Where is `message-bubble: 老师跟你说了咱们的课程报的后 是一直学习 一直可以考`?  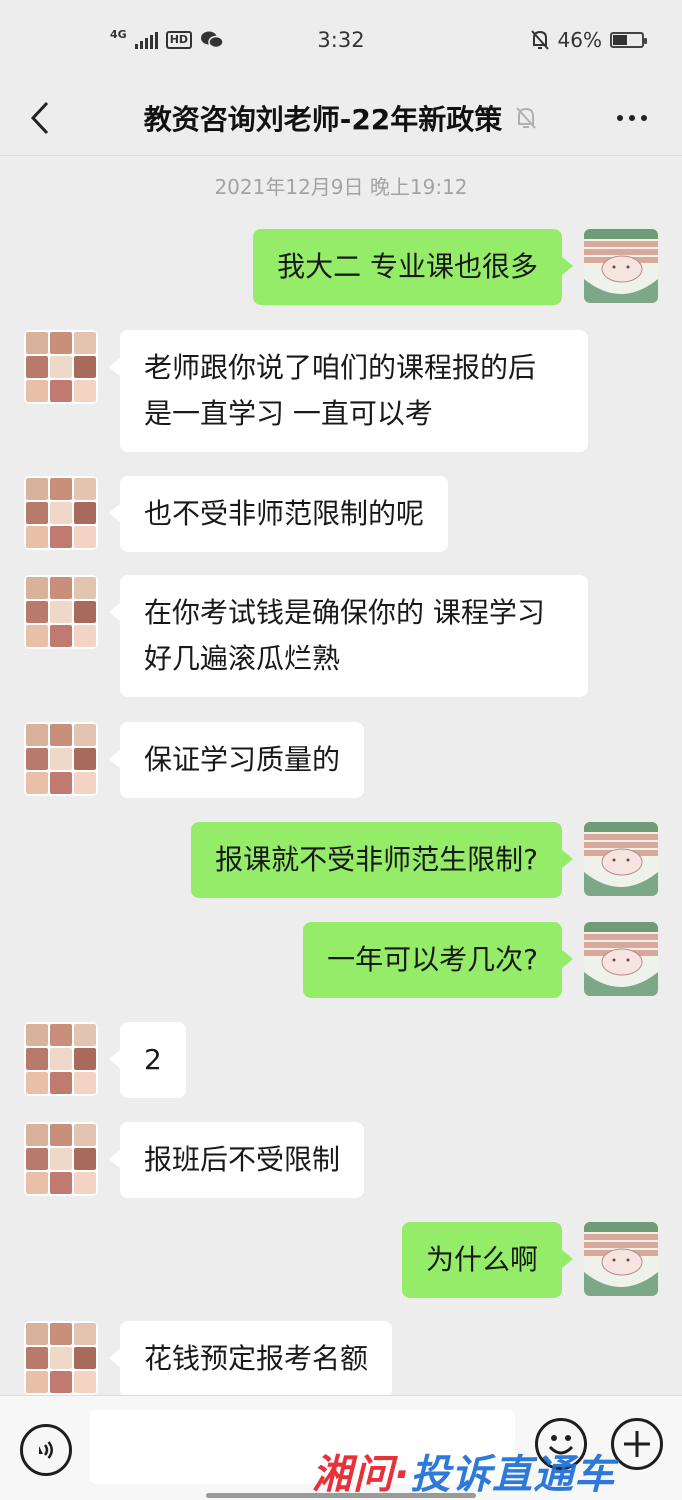 message-bubble: 老师跟你说了咱们的课程报的后 是一直学习 一直可以考 is located at coordinates (348, 391).